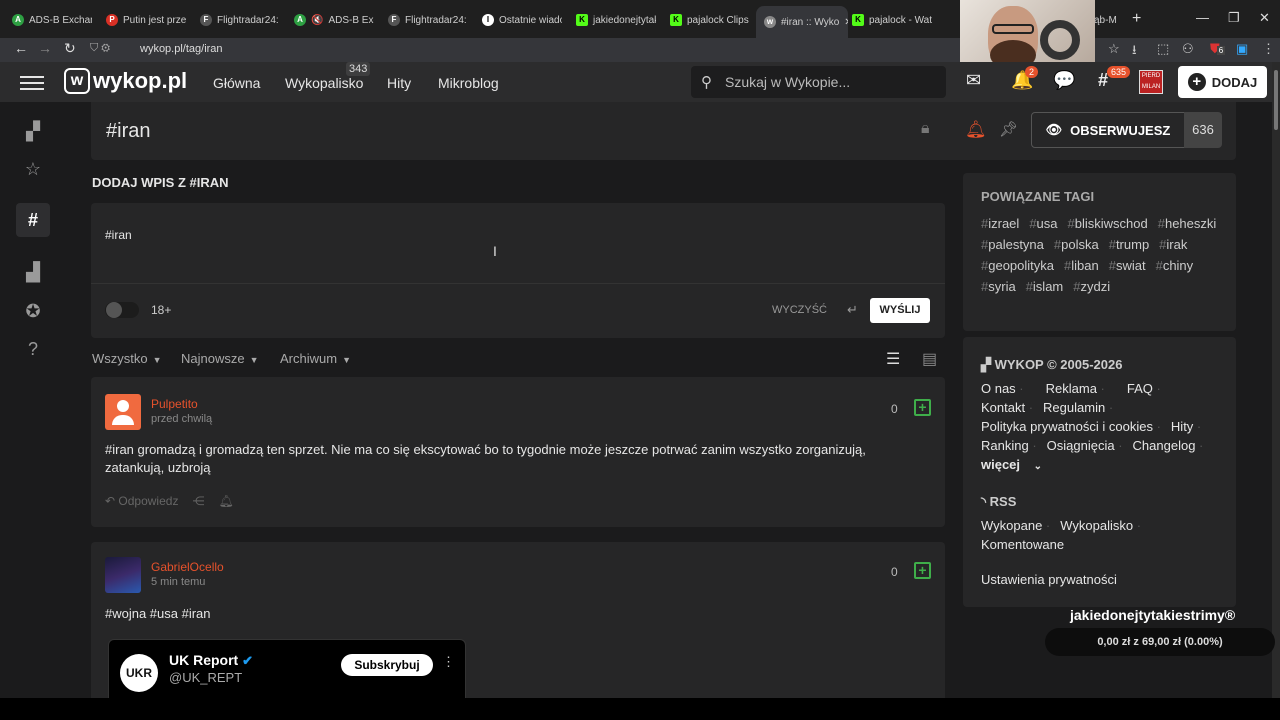 The image size is (1280, 720). Describe the element at coordinates (287, 668) in the screenshot. I see `twitter-embed: UKR UK Report ✔ @UK_REPT Subskrybuj ⋮` at that location.